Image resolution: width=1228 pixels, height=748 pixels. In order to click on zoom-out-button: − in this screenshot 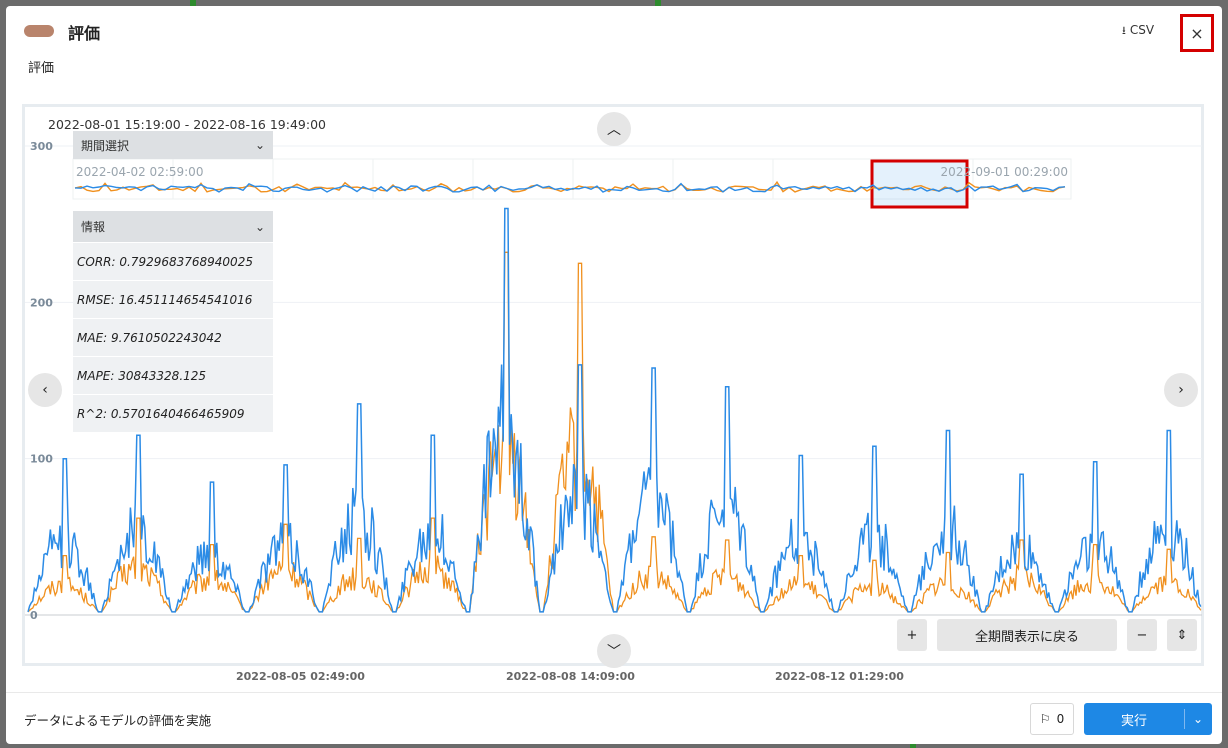, I will do `click(1142, 635)`.